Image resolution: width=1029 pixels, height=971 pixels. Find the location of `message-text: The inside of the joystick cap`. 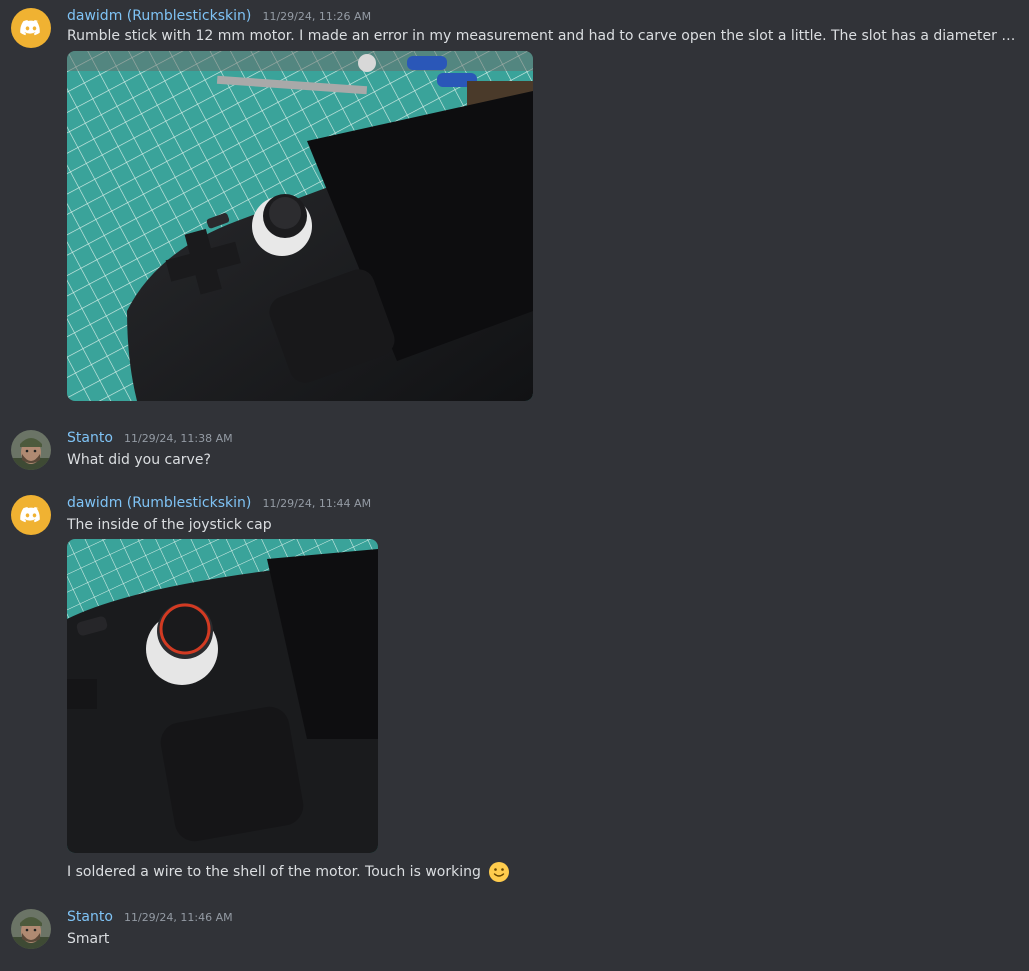

message-text: The inside of the joystick cap is located at coordinates (169, 525).